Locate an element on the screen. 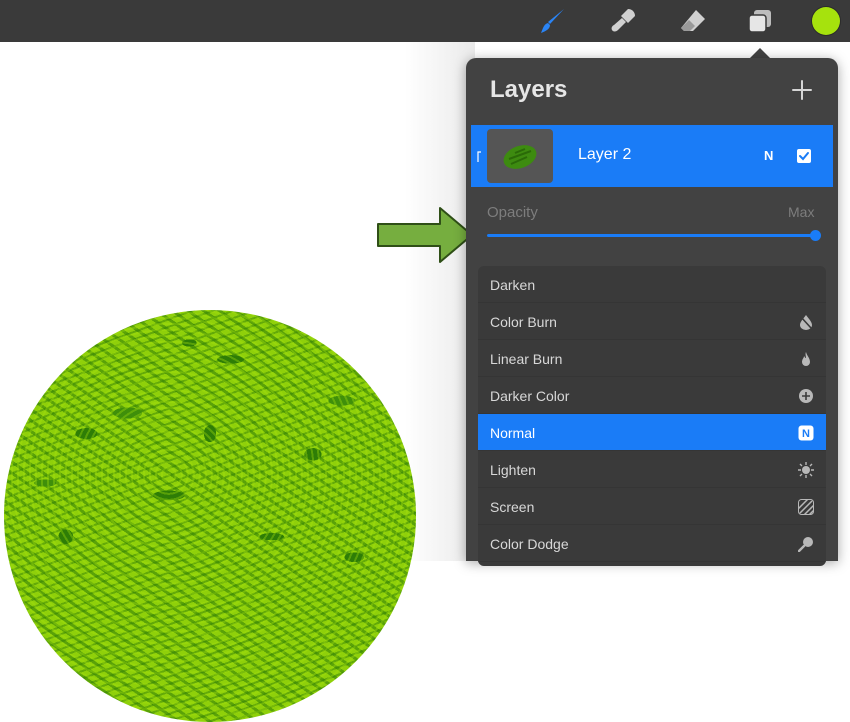 The width and height of the screenshot is (850, 722). eraser-icon is located at coordinates (693, 21).